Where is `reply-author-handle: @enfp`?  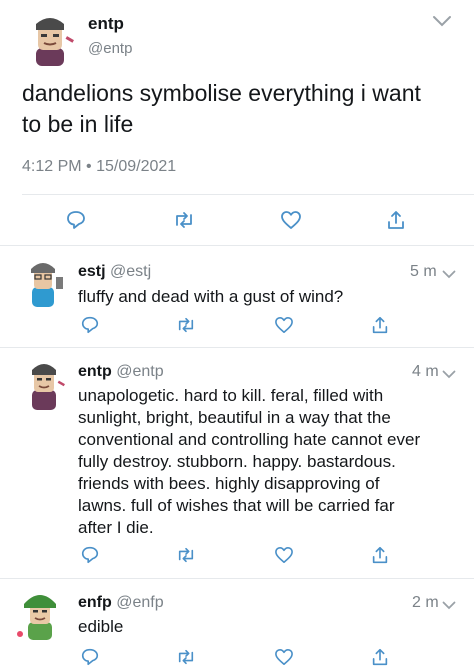 reply-author-handle: @enfp is located at coordinates (139, 602).